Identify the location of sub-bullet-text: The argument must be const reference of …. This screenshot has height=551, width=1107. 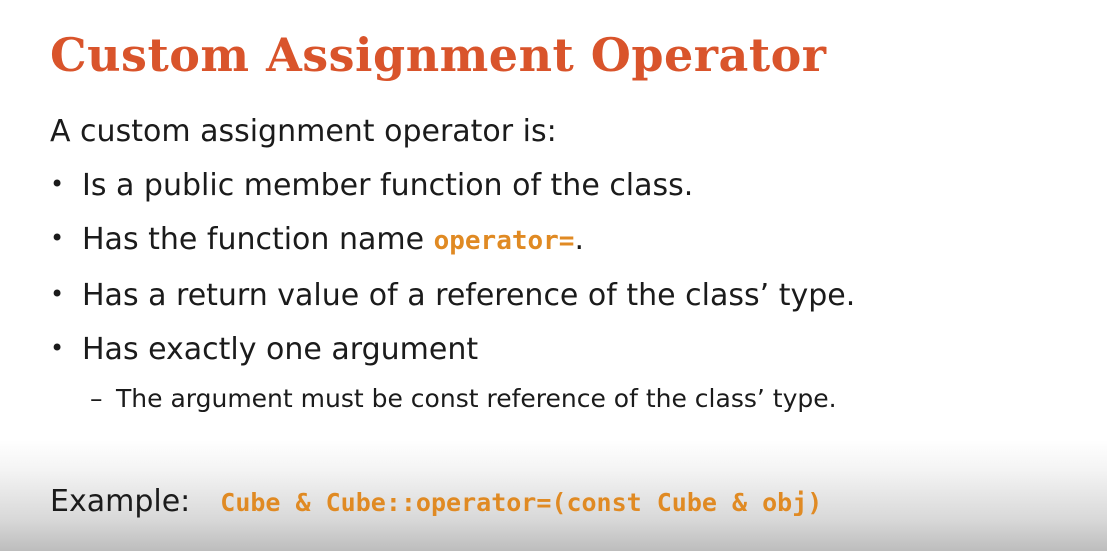
(476, 398).